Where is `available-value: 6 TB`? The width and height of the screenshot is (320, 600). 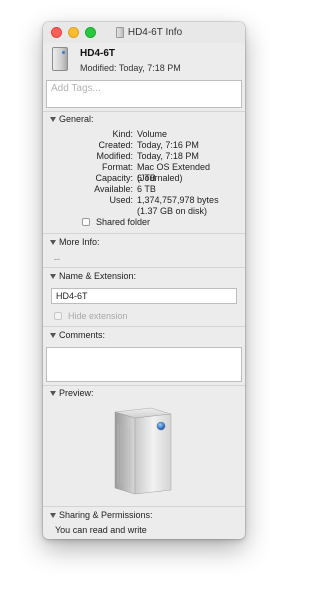 available-value: 6 TB is located at coordinates (146, 189).